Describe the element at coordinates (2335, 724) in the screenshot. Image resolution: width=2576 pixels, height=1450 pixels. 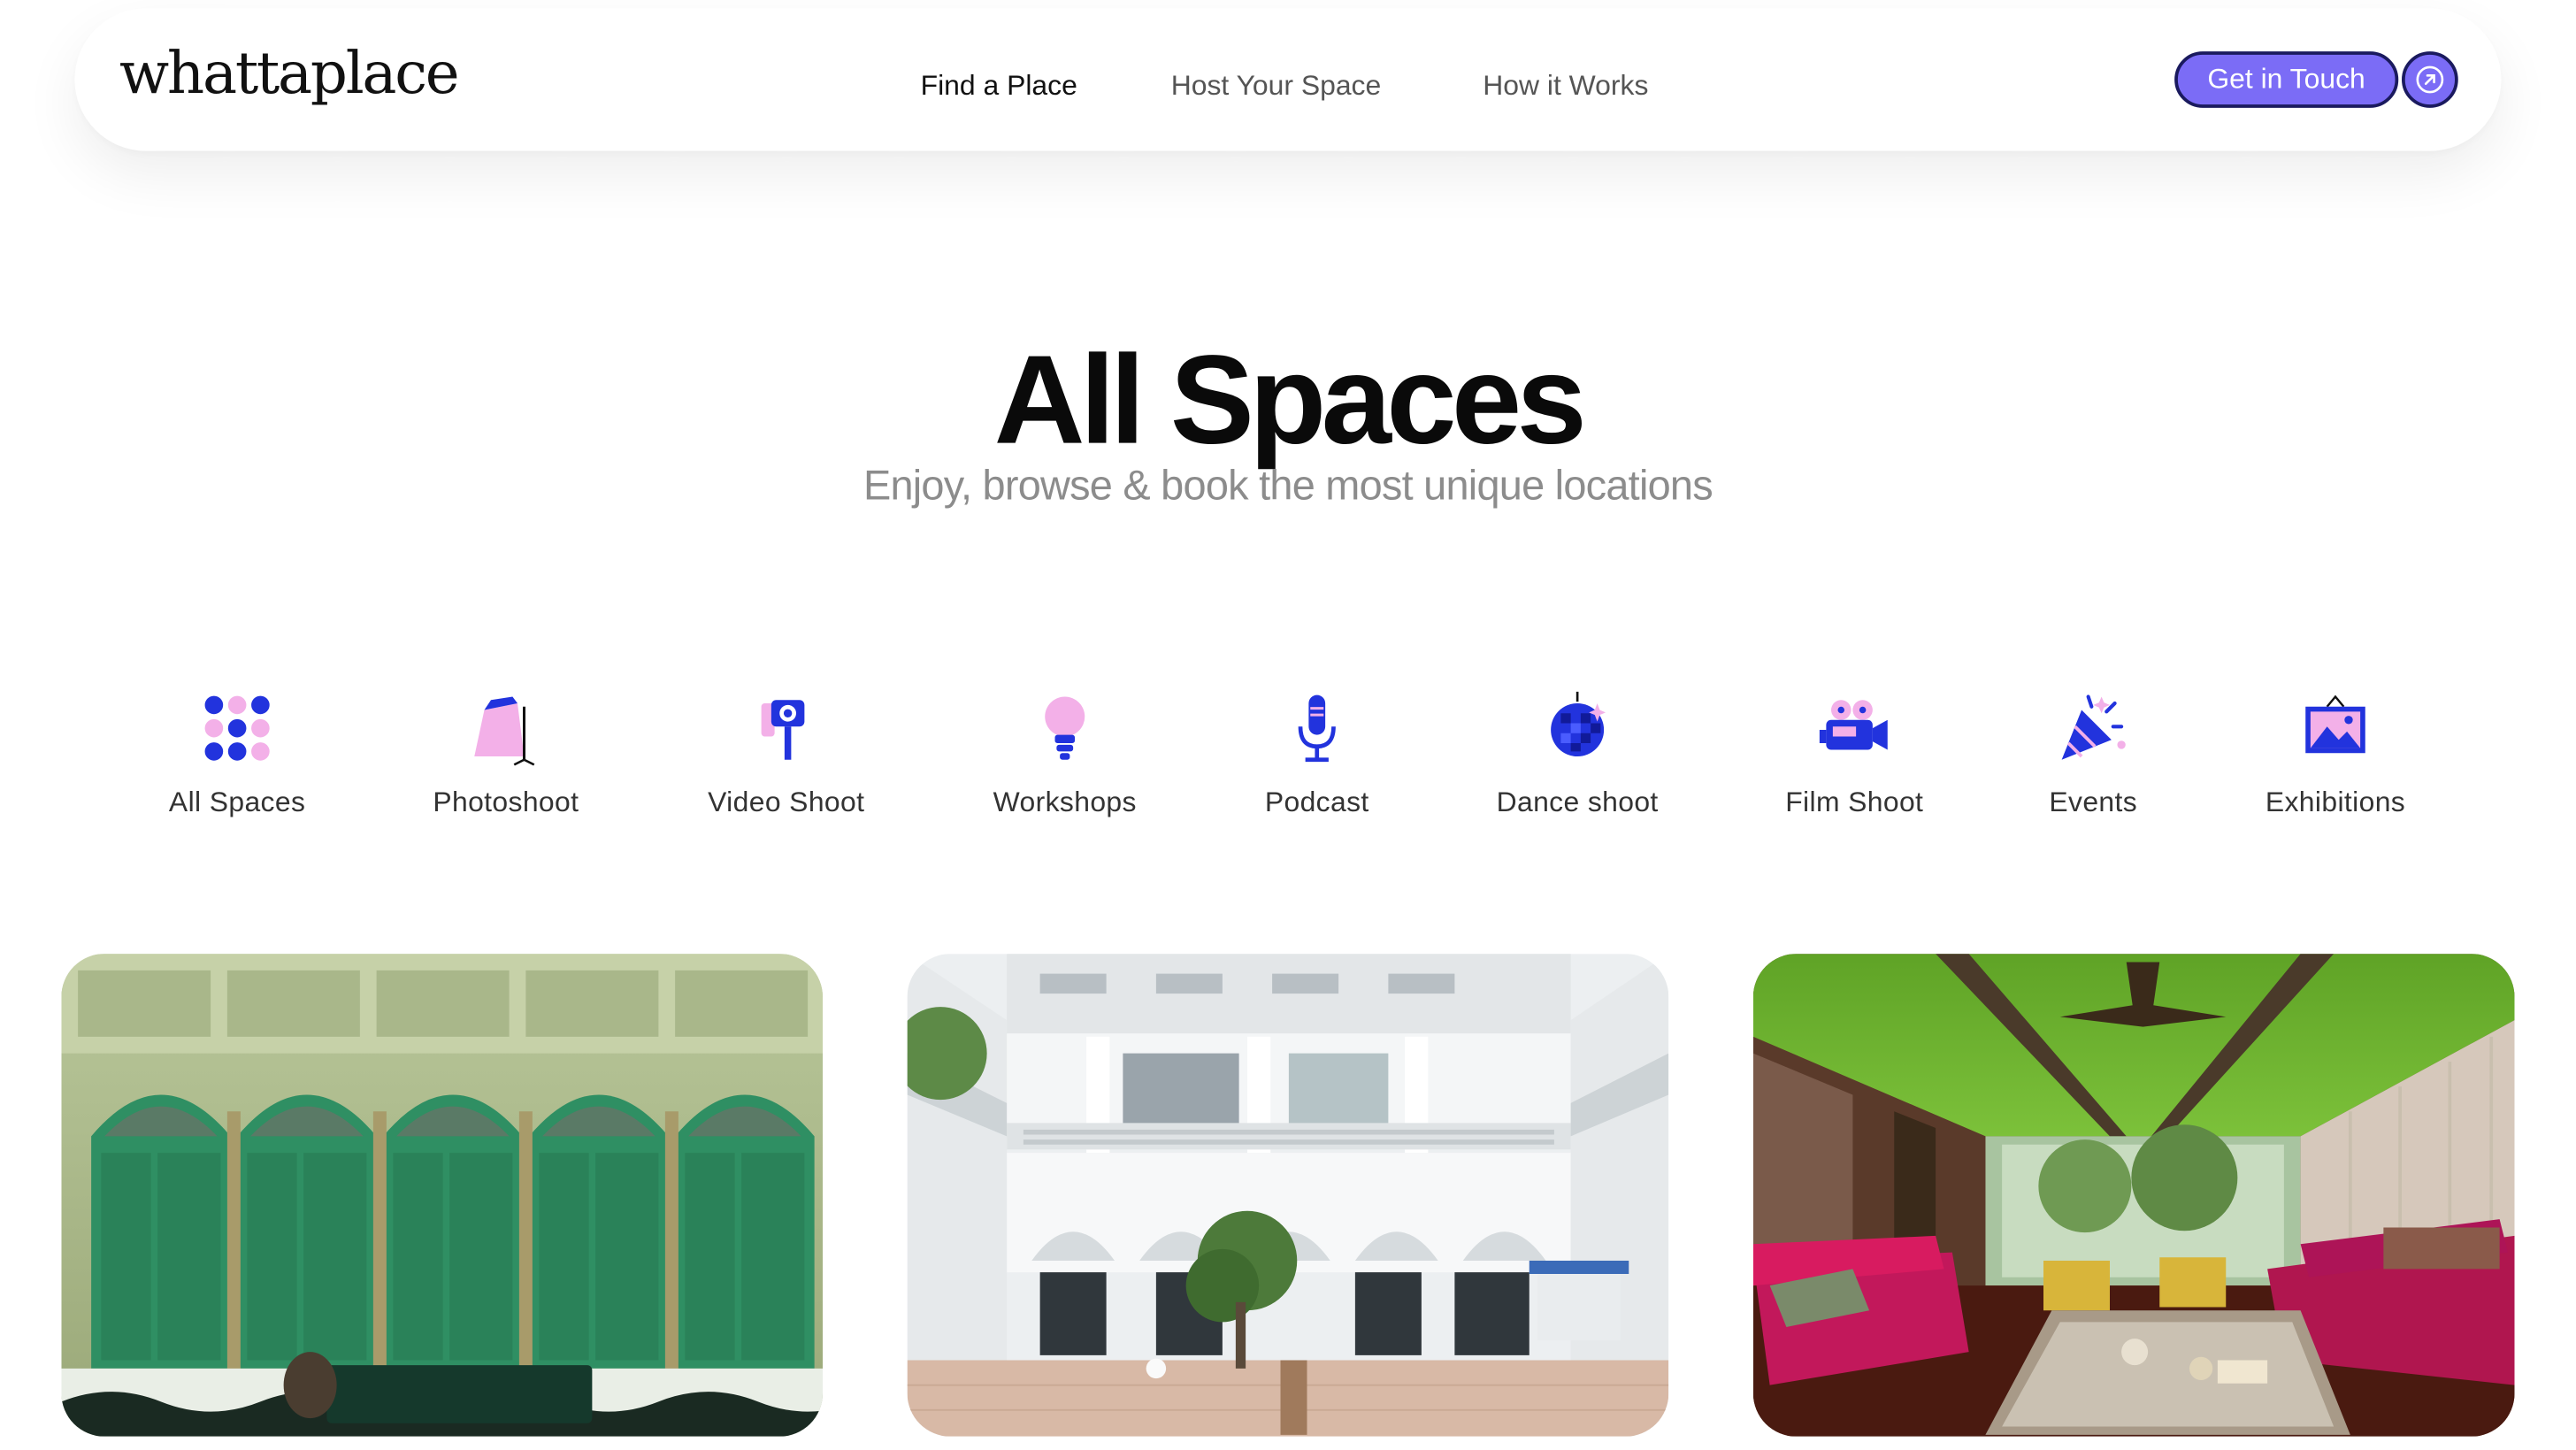
I see `framed-picture-icon` at that location.